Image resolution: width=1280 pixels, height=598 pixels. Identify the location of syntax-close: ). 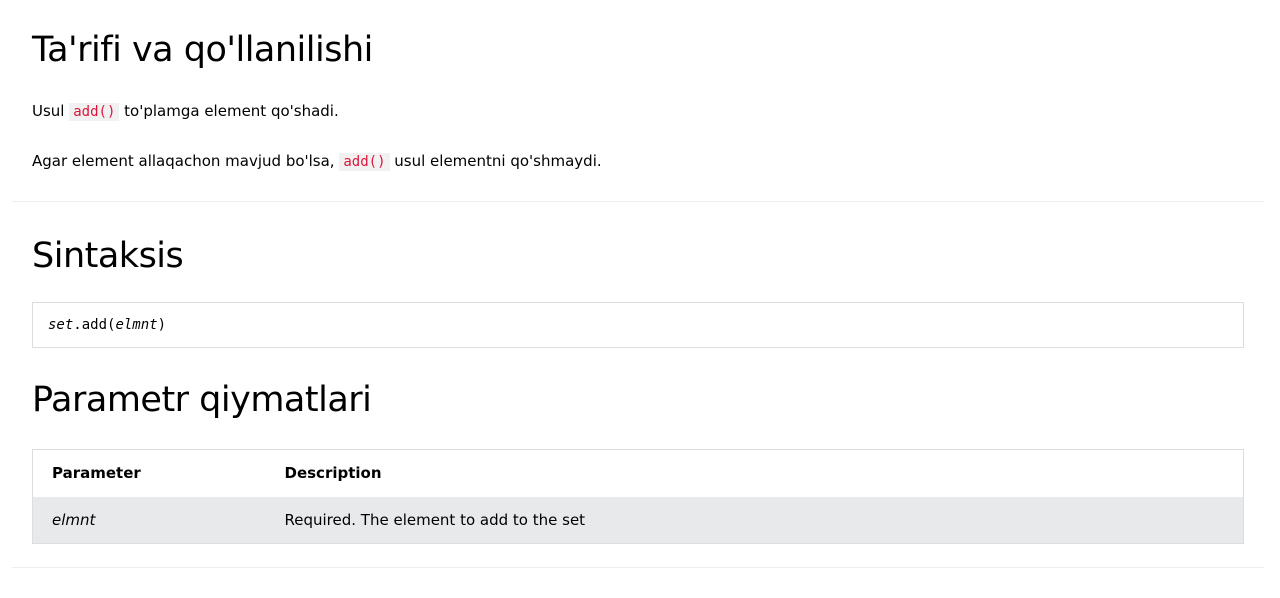
(162, 325).